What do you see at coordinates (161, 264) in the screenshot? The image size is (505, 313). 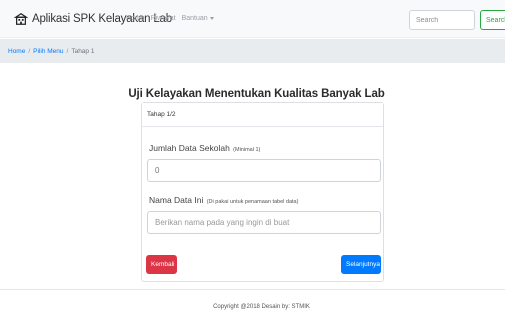 I see `back-button: Kembali` at bounding box center [161, 264].